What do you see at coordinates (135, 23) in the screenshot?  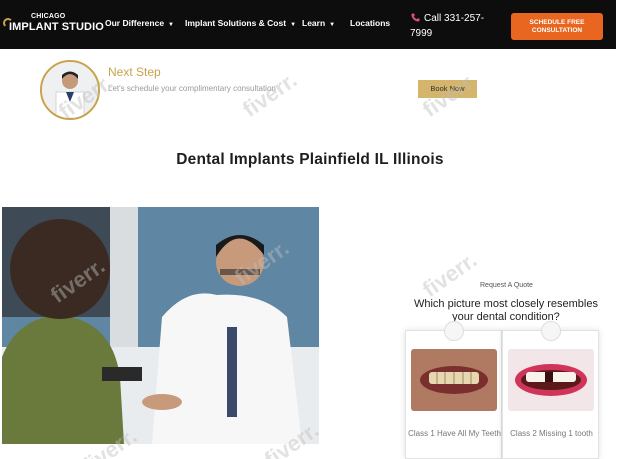 I see `nav-label: Our Difference` at bounding box center [135, 23].